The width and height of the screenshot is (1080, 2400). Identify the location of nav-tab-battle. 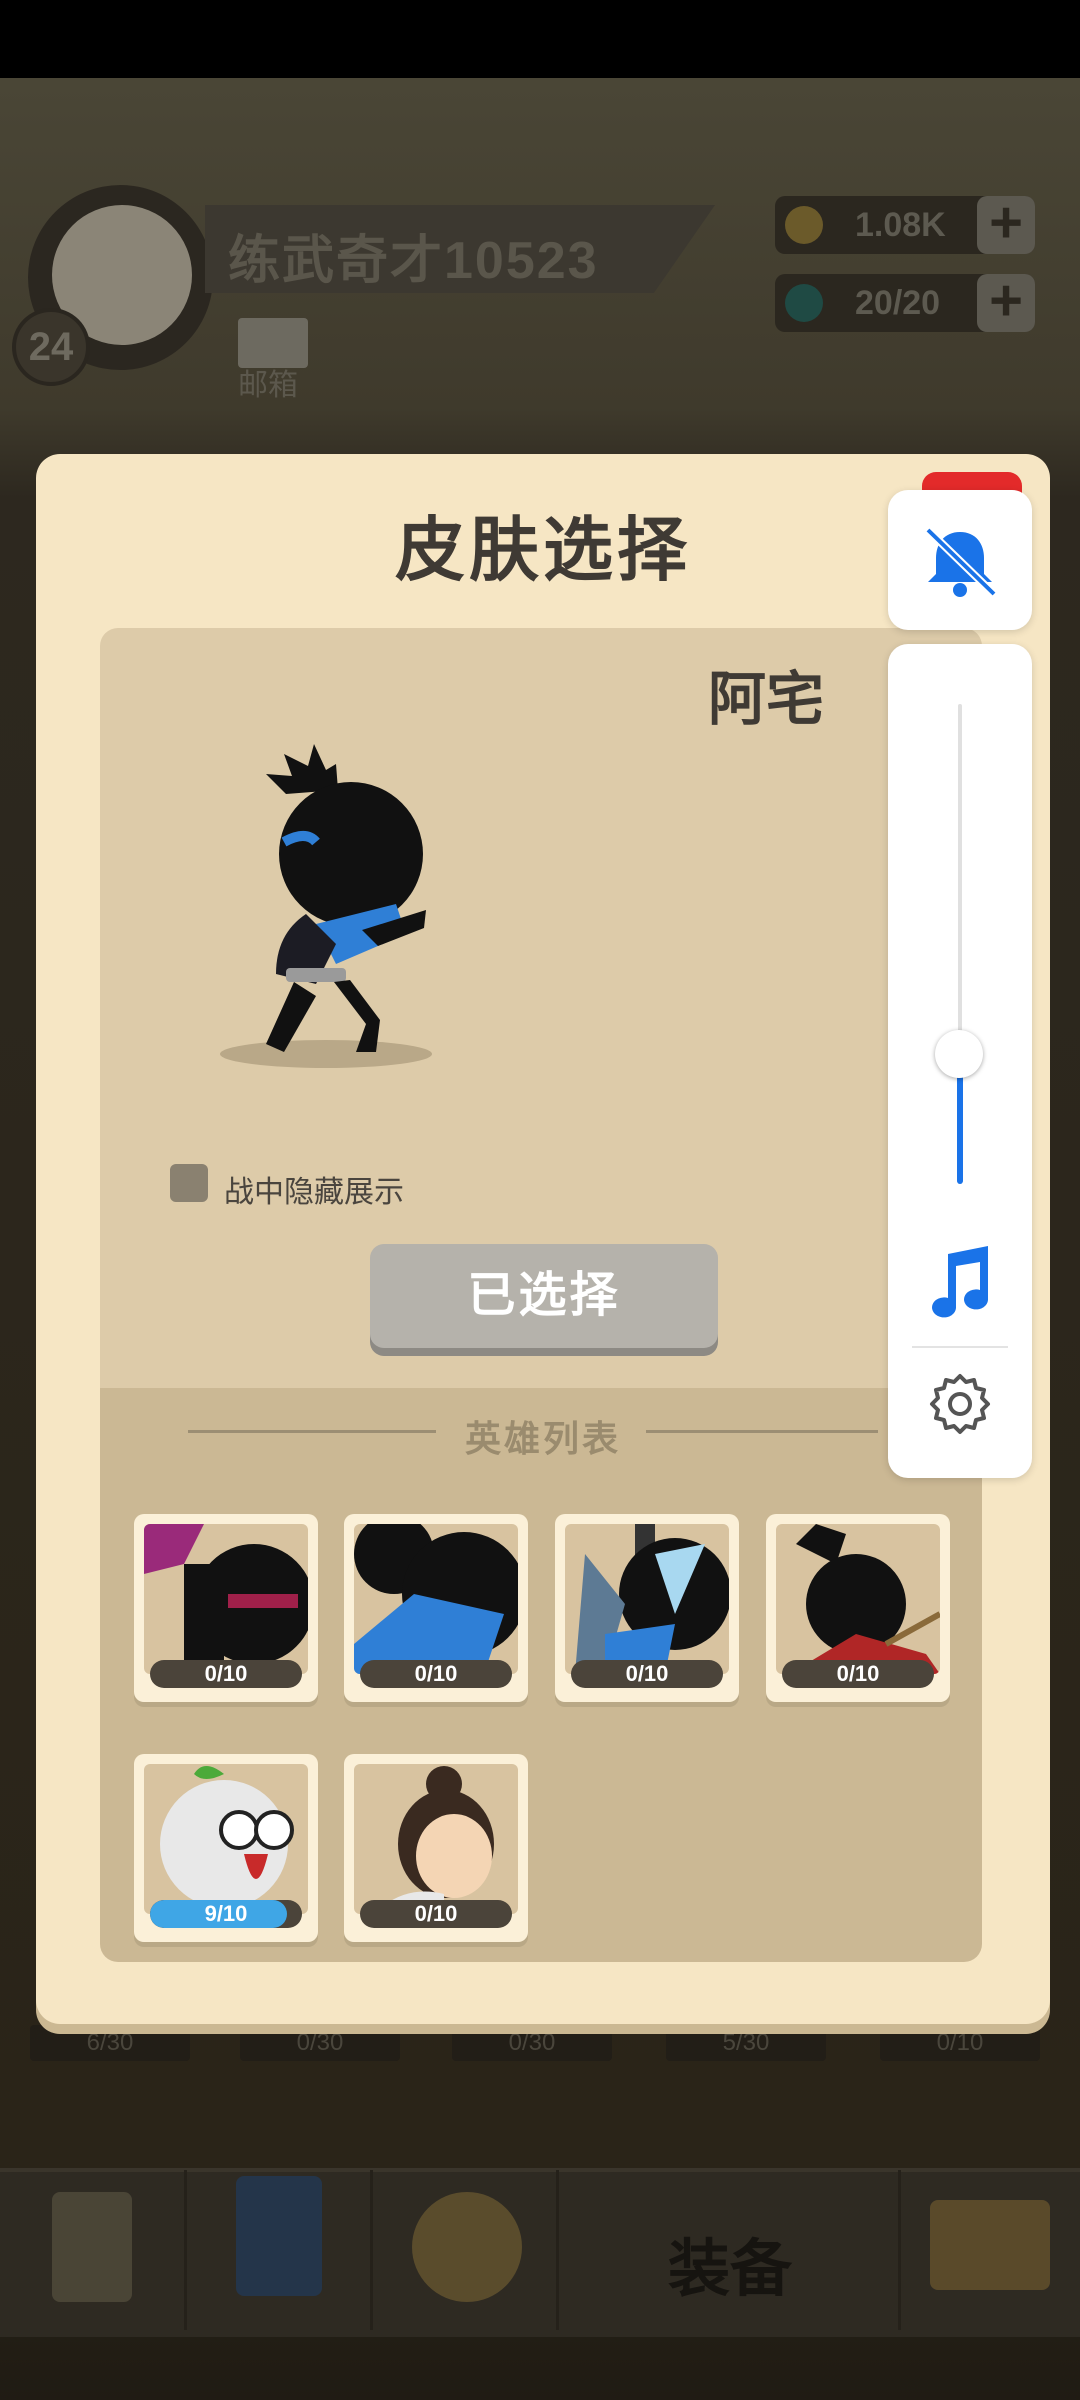
(465, 2250).